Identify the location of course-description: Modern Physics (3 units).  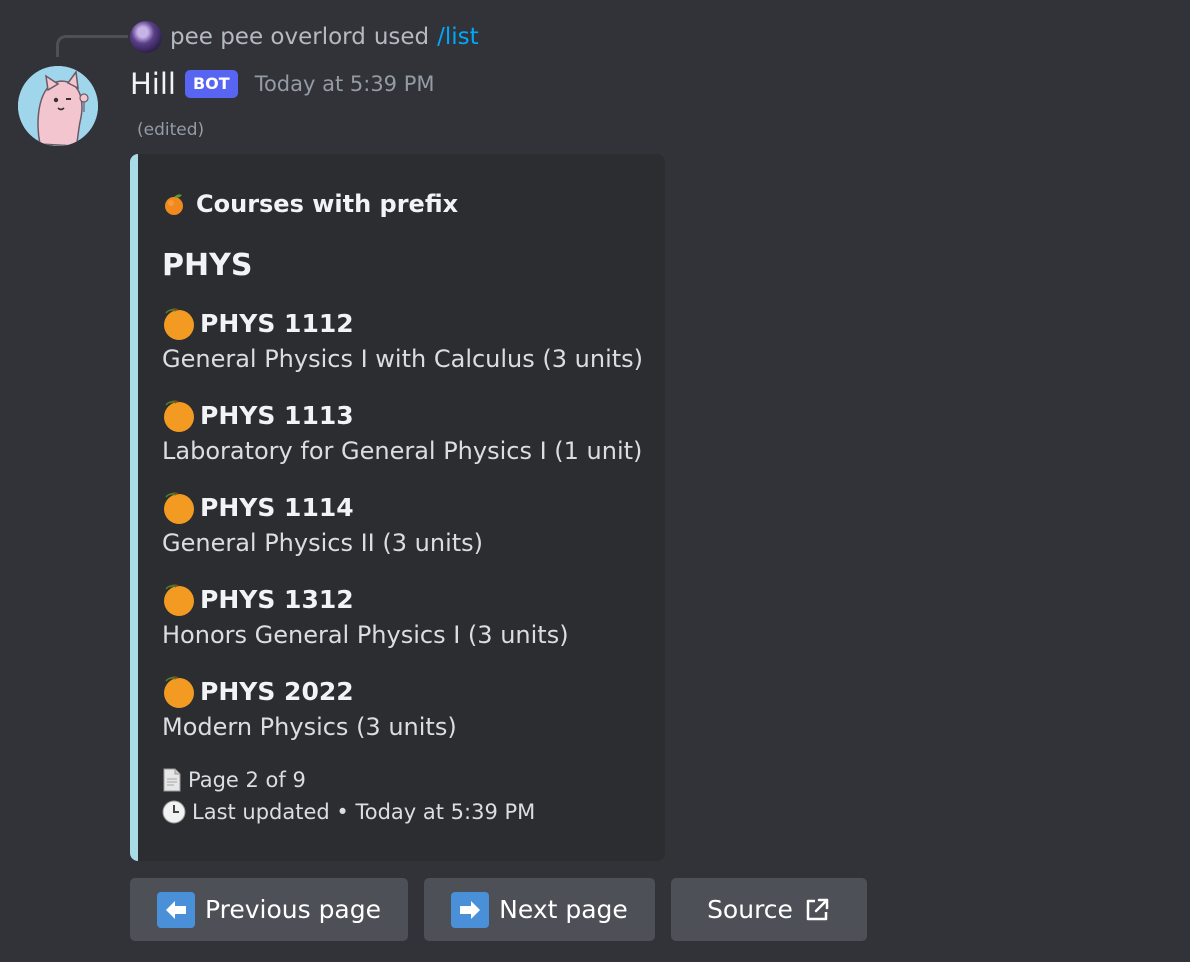
(309, 727).